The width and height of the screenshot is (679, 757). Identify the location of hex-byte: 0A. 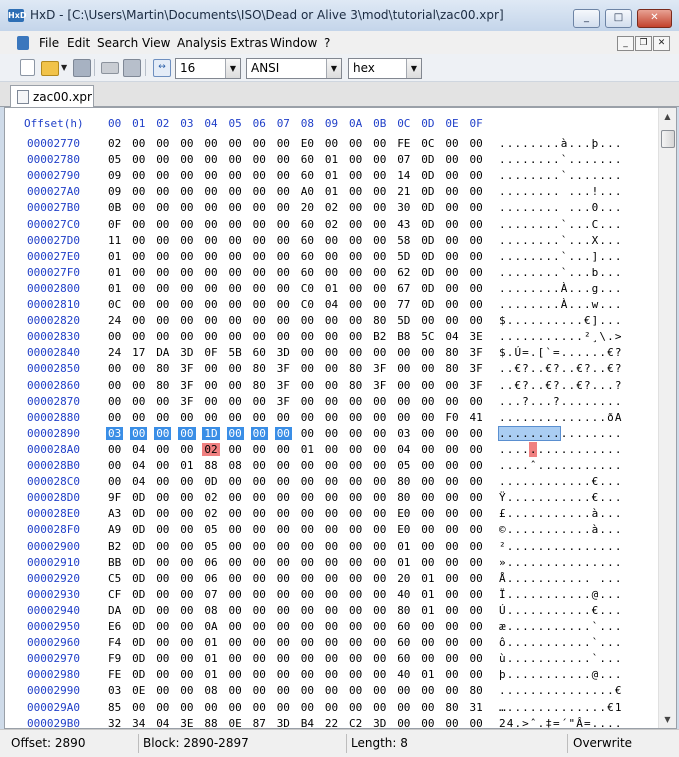
(210, 626).